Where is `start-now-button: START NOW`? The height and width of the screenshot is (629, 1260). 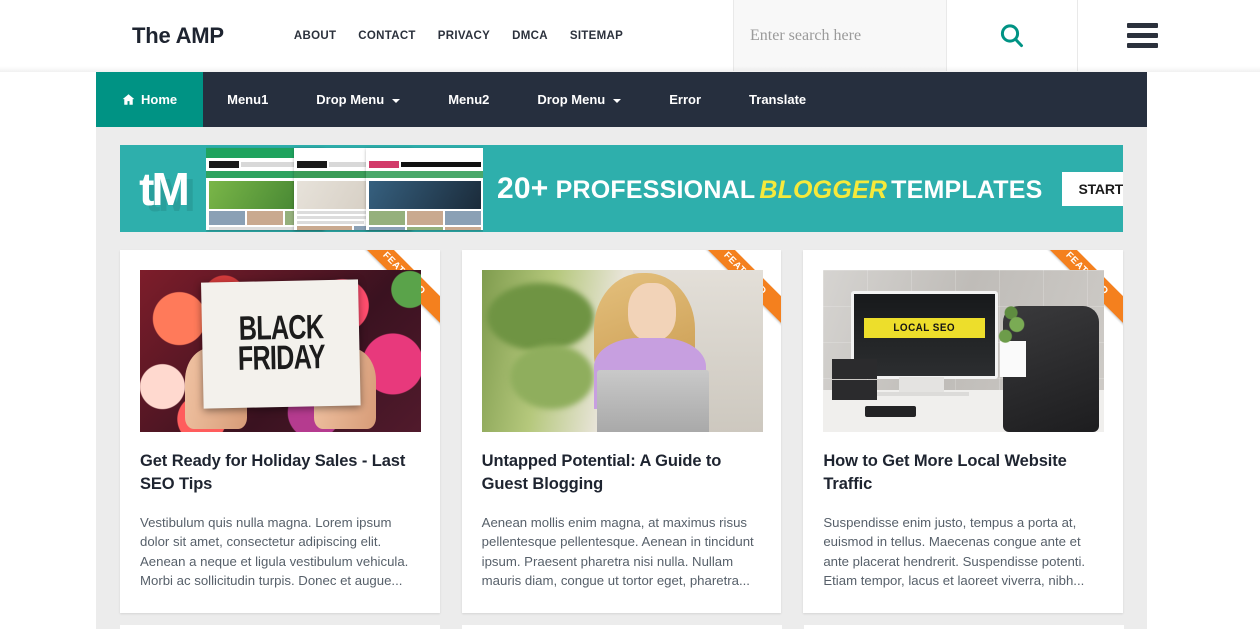 start-now-button: START NOW is located at coordinates (1092, 188).